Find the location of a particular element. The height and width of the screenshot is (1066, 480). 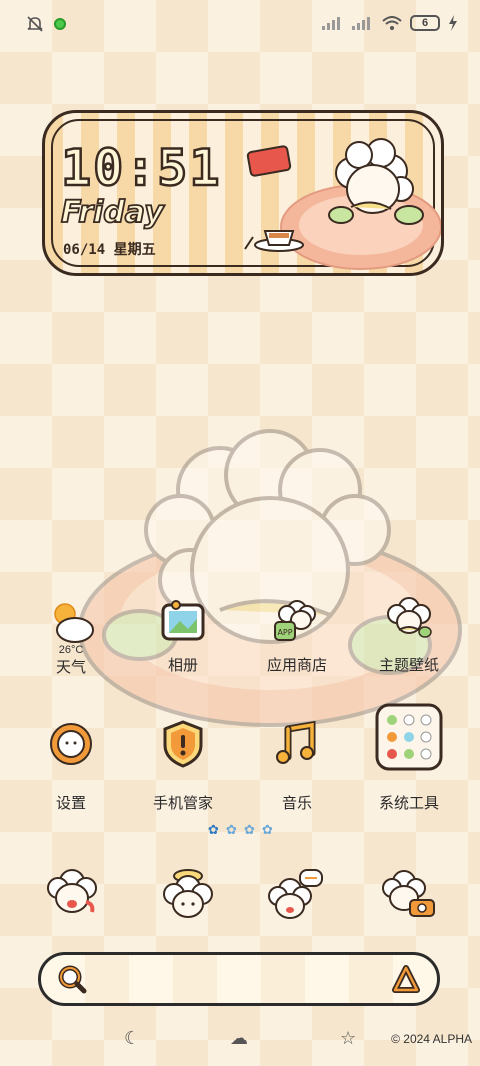

app-settings: 设置 is located at coordinates (71, 765).